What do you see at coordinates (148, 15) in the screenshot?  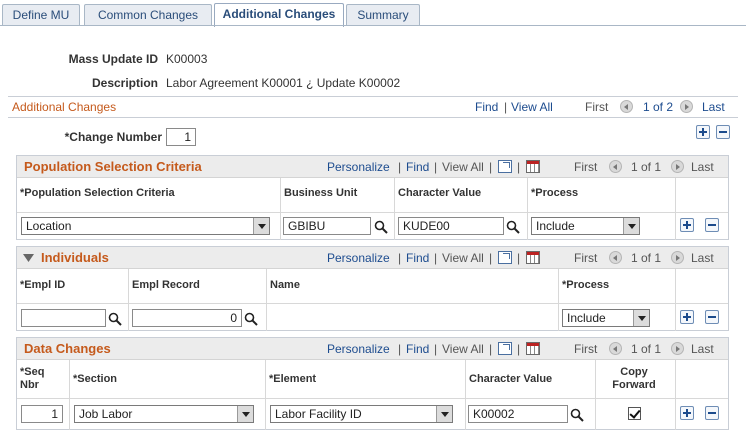 I see `tab-common-changes: Common Changes` at bounding box center [148, 15].